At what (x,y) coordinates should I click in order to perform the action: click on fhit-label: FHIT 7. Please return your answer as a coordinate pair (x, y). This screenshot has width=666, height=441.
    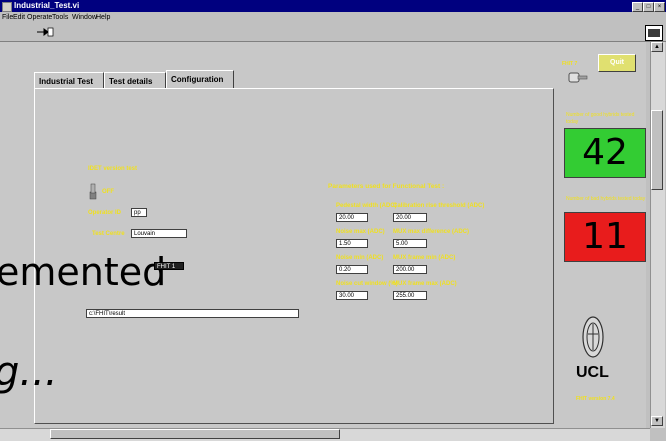
    Looking at the image, I should click on (570, 64).